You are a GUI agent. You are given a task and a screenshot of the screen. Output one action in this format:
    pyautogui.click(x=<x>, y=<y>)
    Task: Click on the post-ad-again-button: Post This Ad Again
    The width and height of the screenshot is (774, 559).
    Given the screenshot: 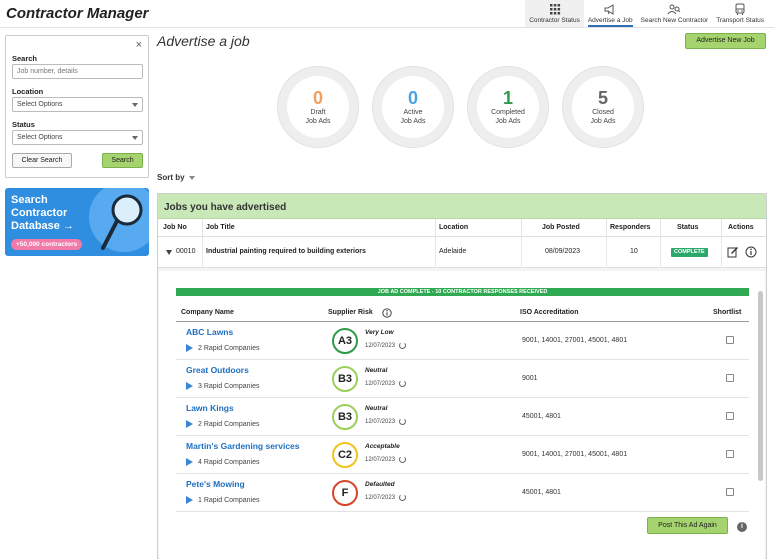 What is the action you would take?
    pyautogui.click(x=687, y=525)
    